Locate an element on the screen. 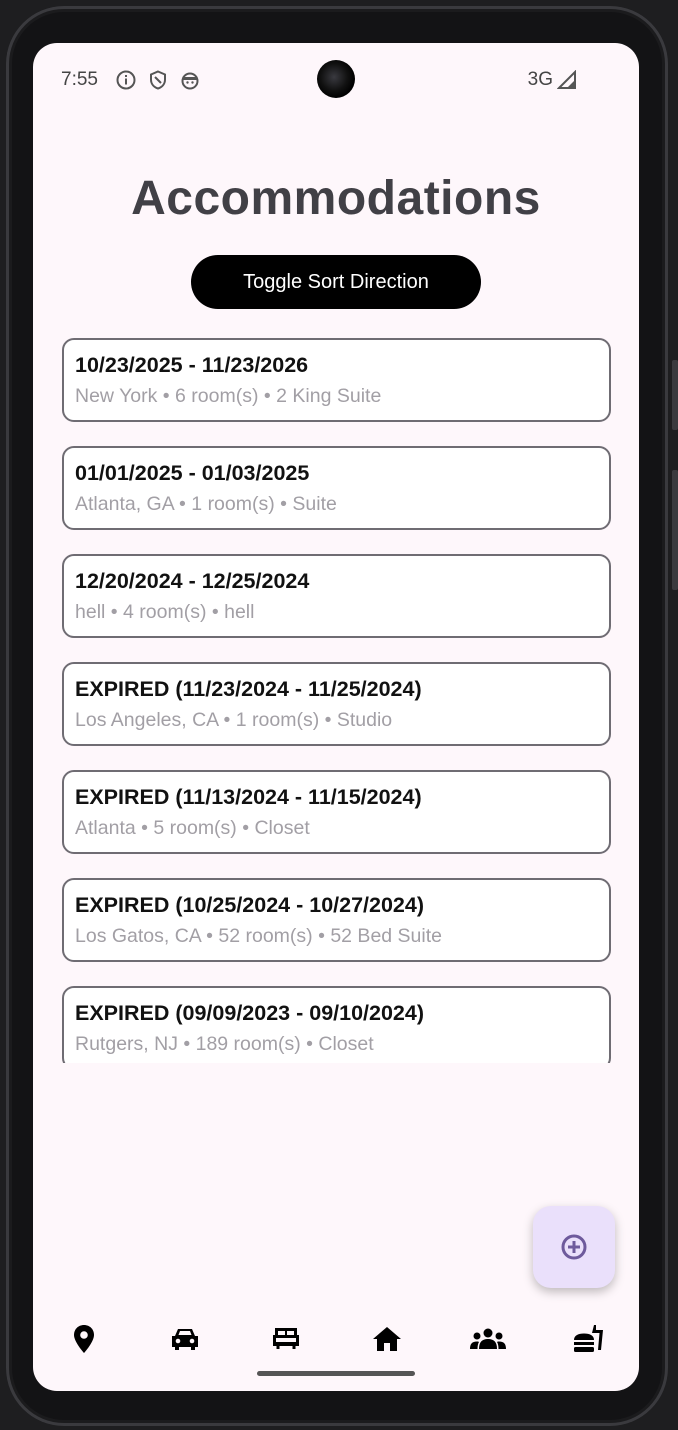 The image size is (678, 1430). nav-bed is located at coordinates (286, 1339).